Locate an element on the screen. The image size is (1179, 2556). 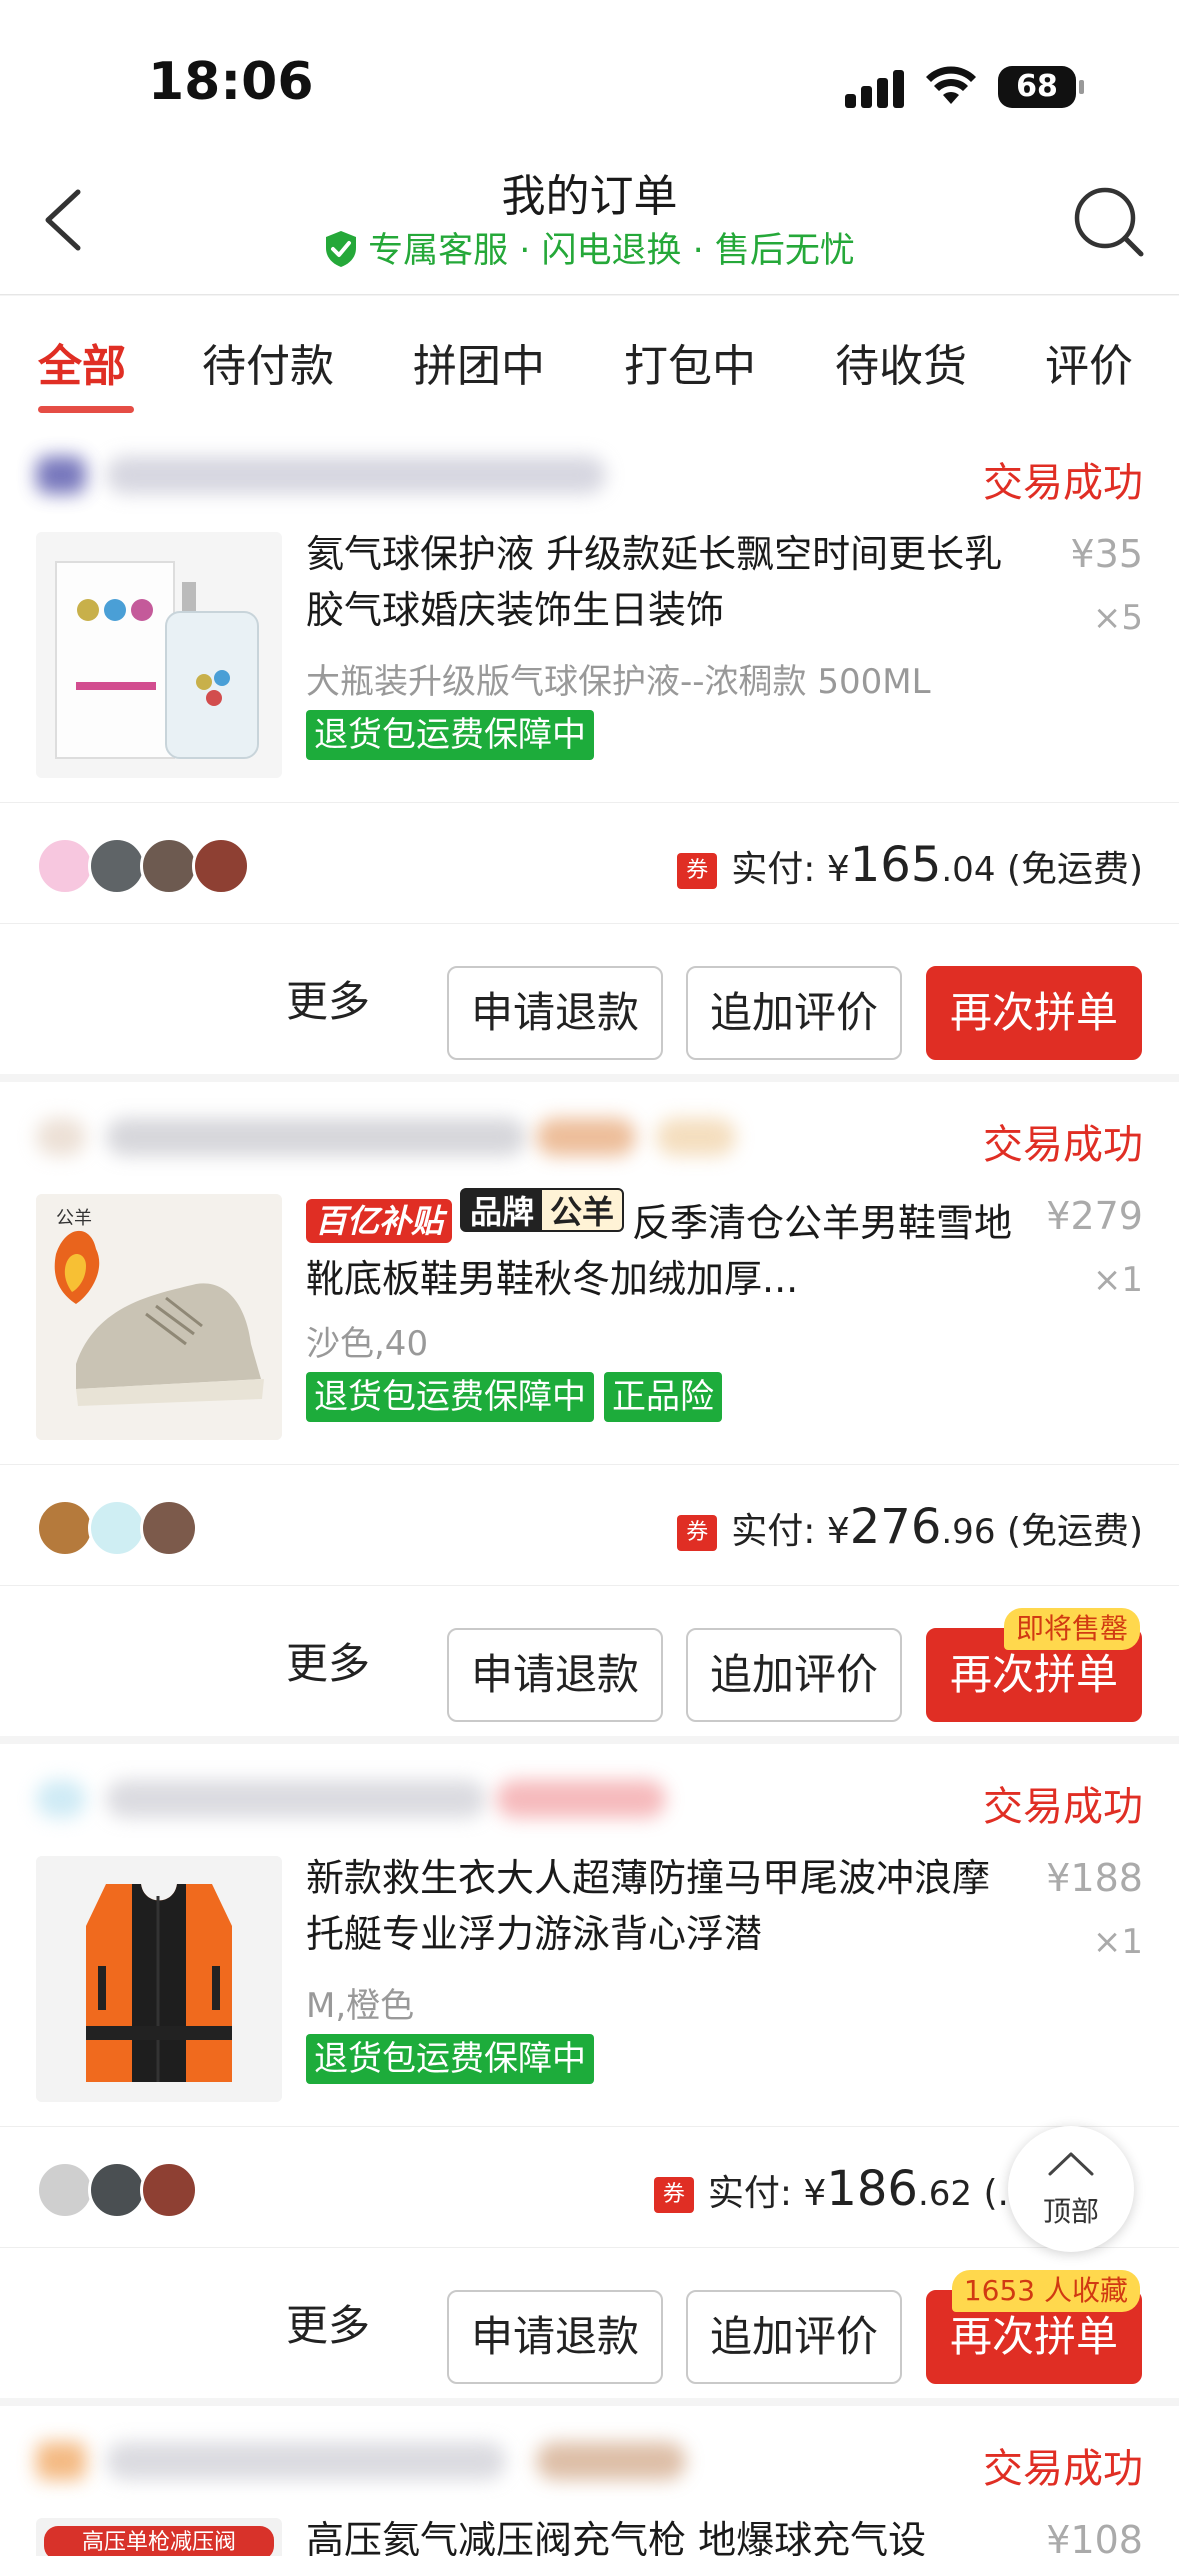
nav-bar: 我的订单 专属客服 · 闪电退换 · 售后无忧 is located at coordinates (589, 222).